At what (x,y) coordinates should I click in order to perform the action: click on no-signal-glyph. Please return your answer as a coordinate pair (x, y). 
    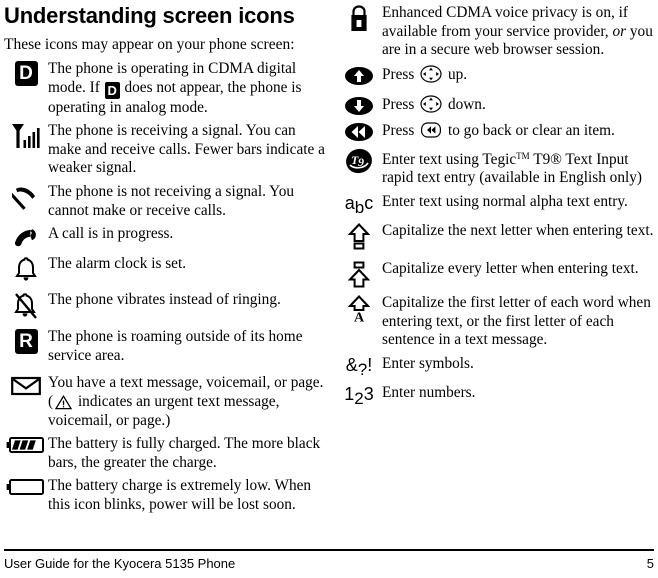
    Looking at the image, I should click on (24, 198).